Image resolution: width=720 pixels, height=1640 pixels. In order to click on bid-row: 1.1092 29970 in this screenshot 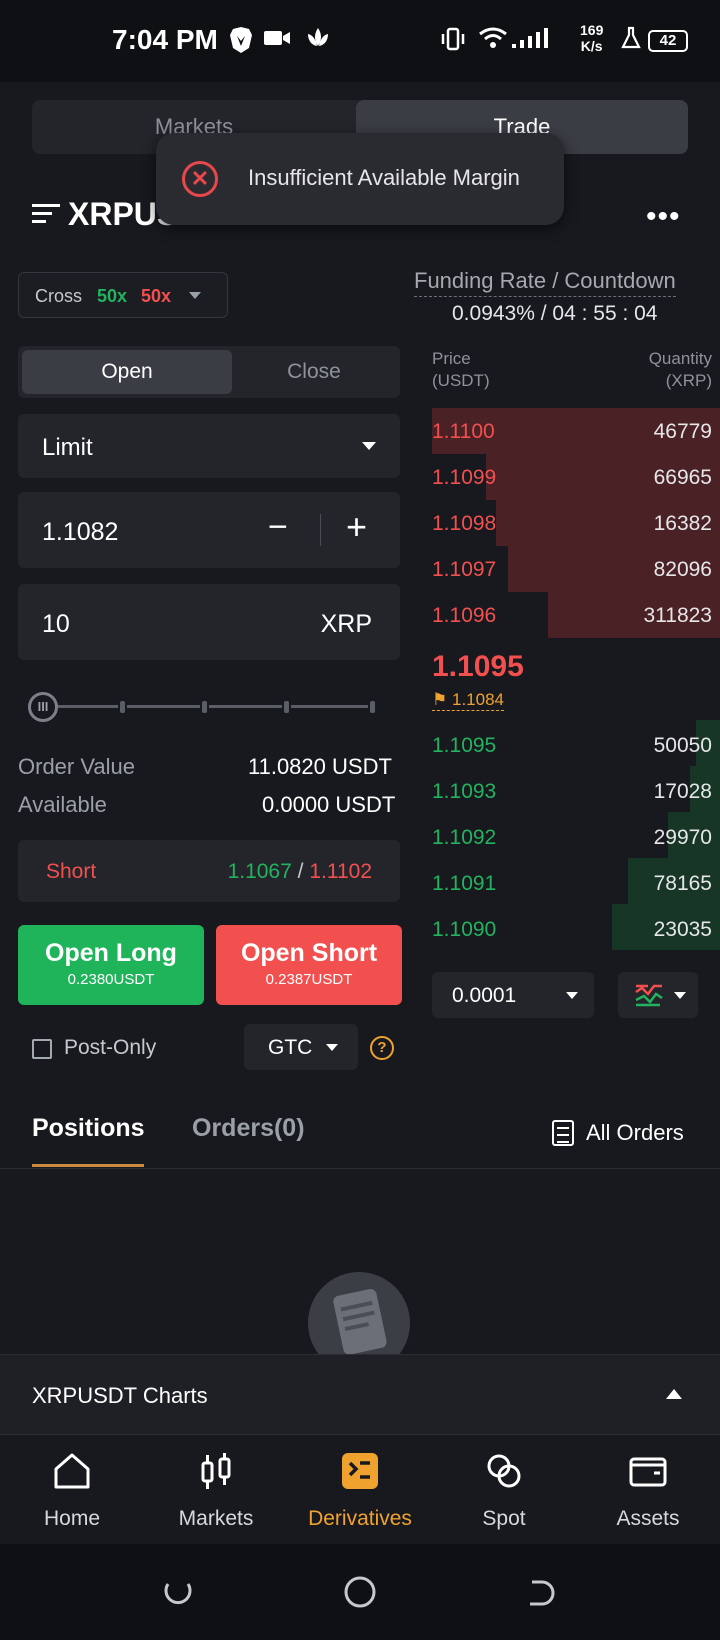, I will do `click(572, 837)`.